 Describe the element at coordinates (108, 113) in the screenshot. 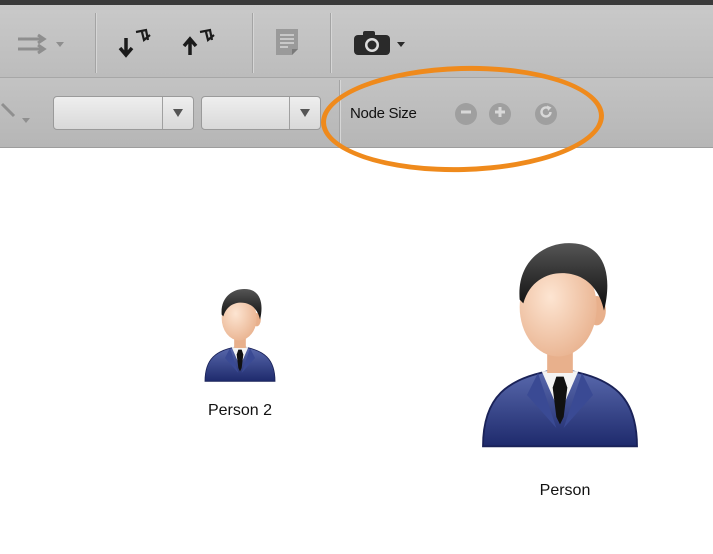

I see `node-shape-value` at that location.